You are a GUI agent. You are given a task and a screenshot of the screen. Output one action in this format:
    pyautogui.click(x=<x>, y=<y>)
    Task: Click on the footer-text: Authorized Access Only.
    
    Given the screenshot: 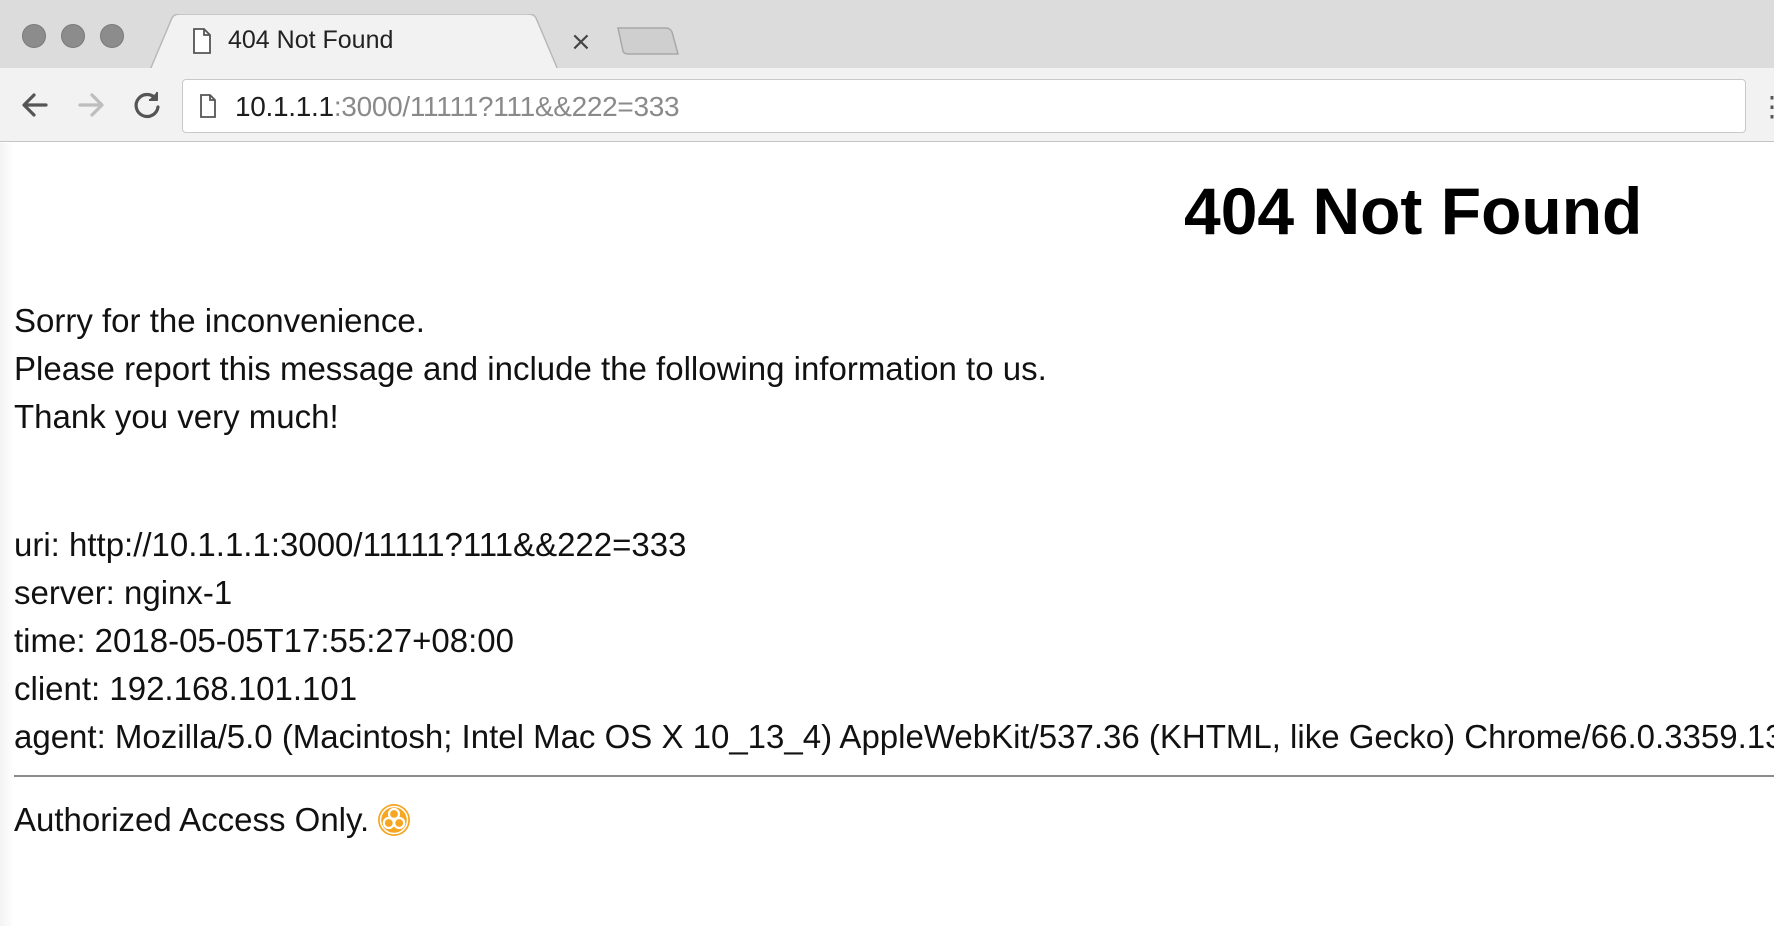 What is the action you would take?
    pyautogui.click(x=192, y=819)
    